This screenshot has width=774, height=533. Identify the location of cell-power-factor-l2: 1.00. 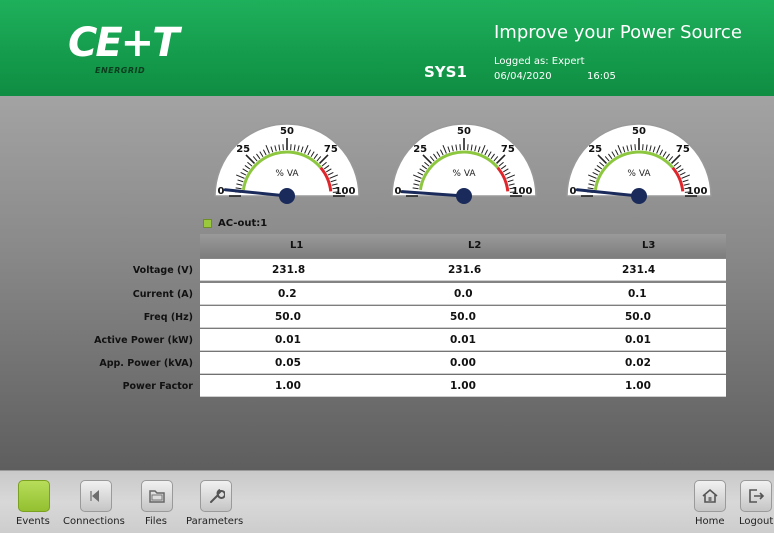
(463, 386).